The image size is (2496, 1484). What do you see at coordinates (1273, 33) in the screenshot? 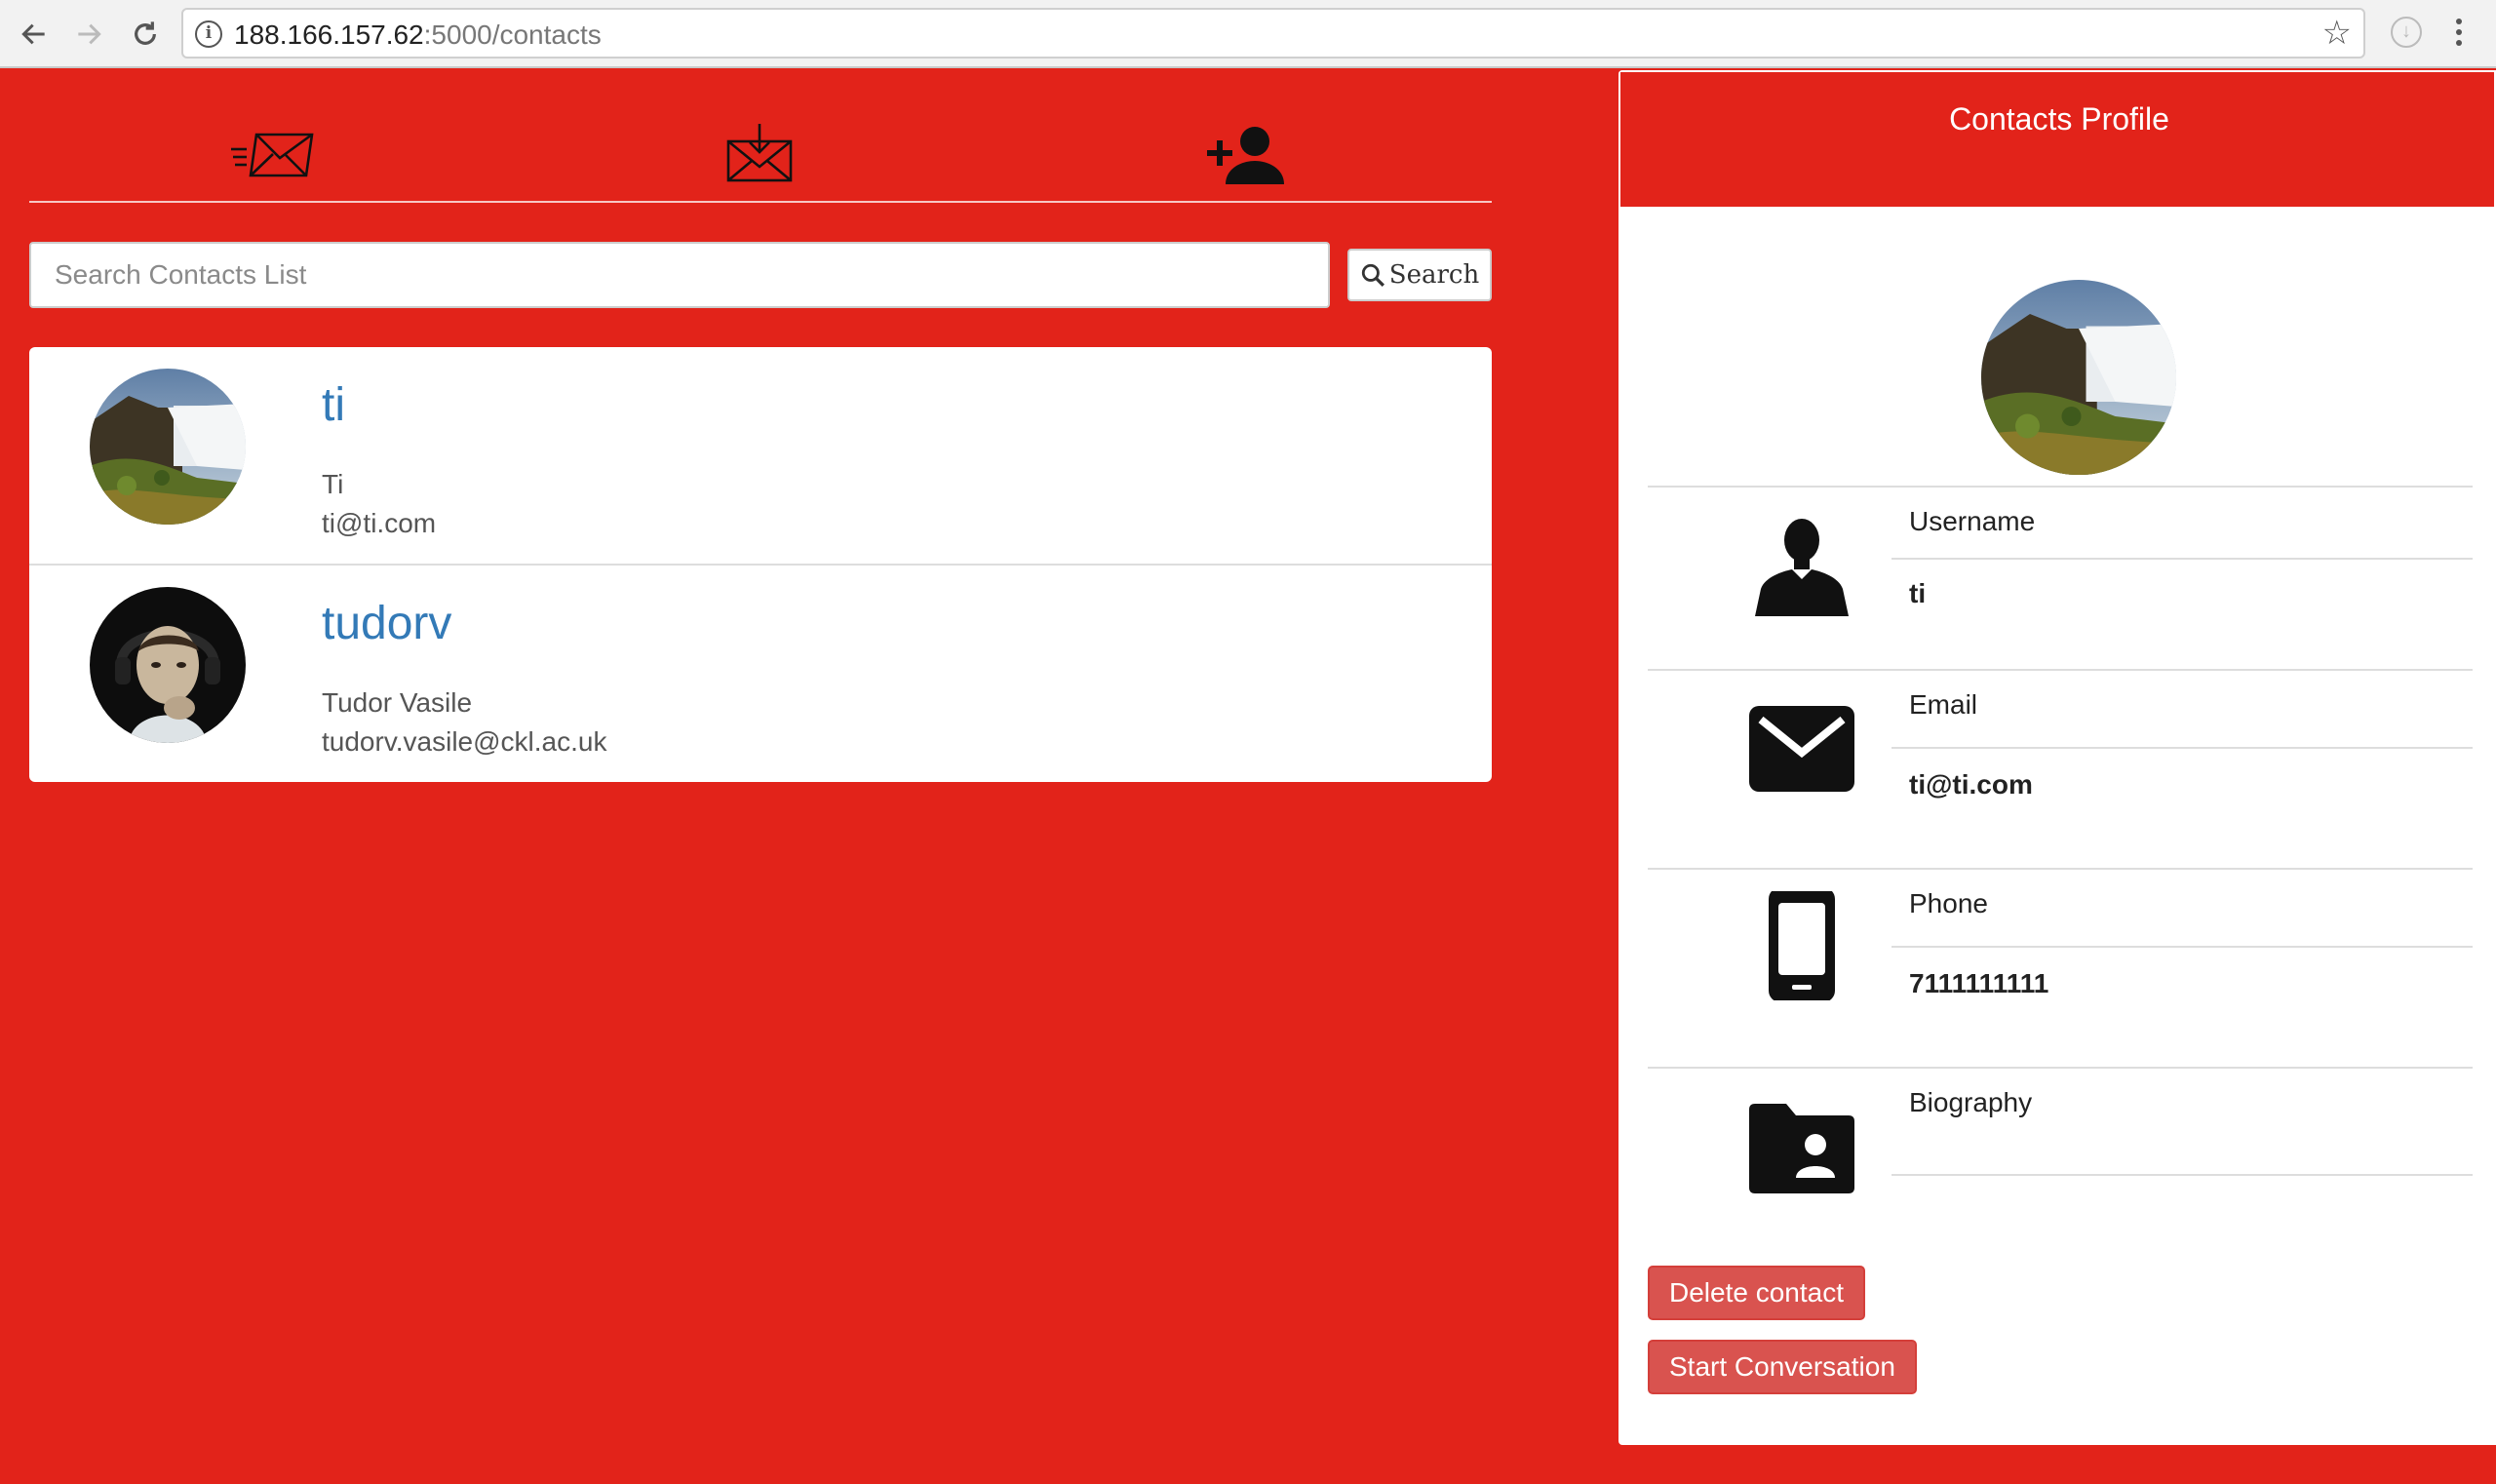
I see `address-bar: i 188.166.157.62:5000/contacts ☆` at bounding box center [1273, 33].